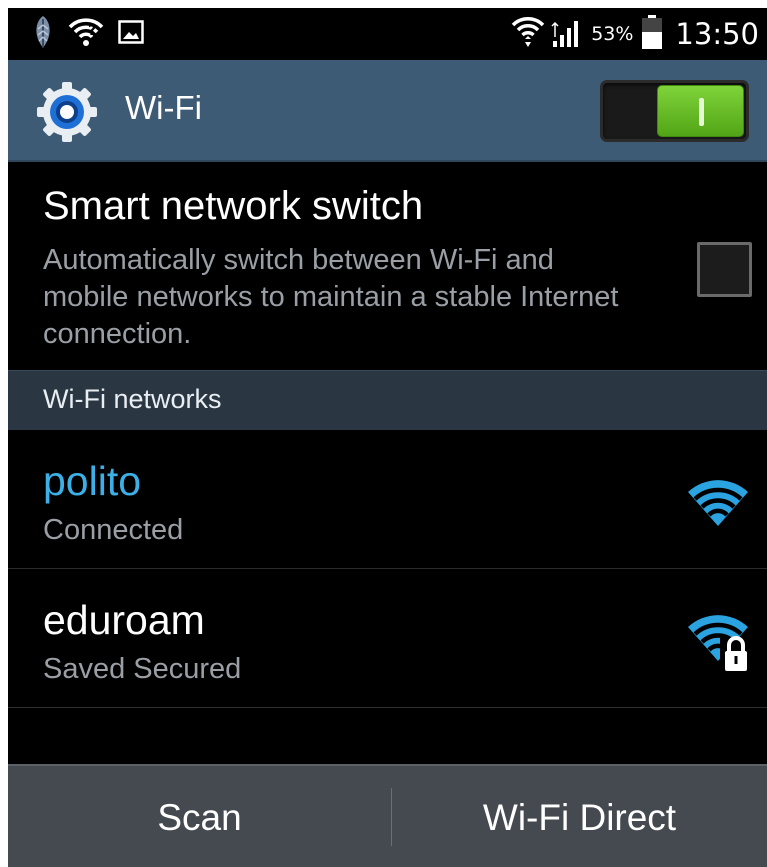 Image resolution: width=767 pixels, height=867 pixels. I want to click on page-title: Wi-Fi, so click(163, 107).